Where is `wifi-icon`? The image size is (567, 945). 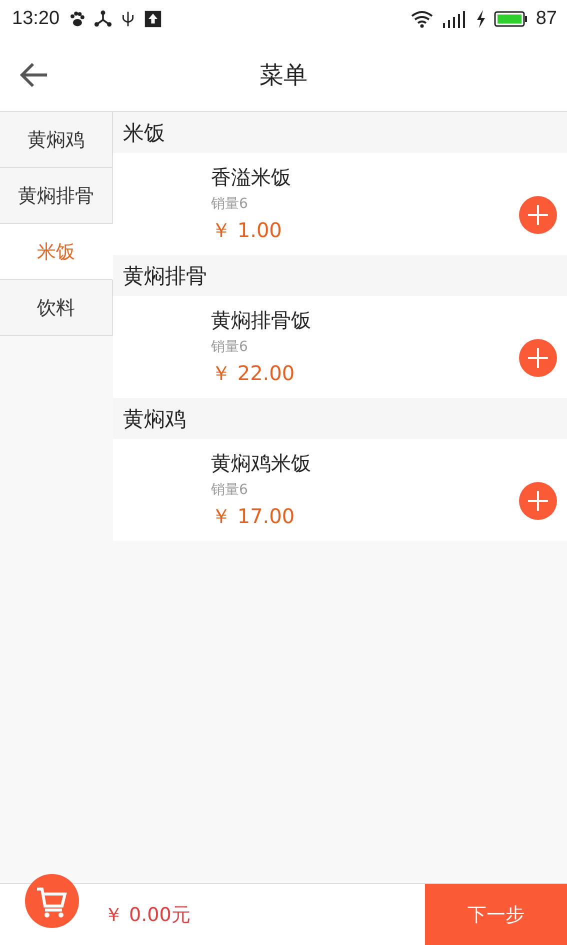
wifi-icon is located at coordinates (422, 19).